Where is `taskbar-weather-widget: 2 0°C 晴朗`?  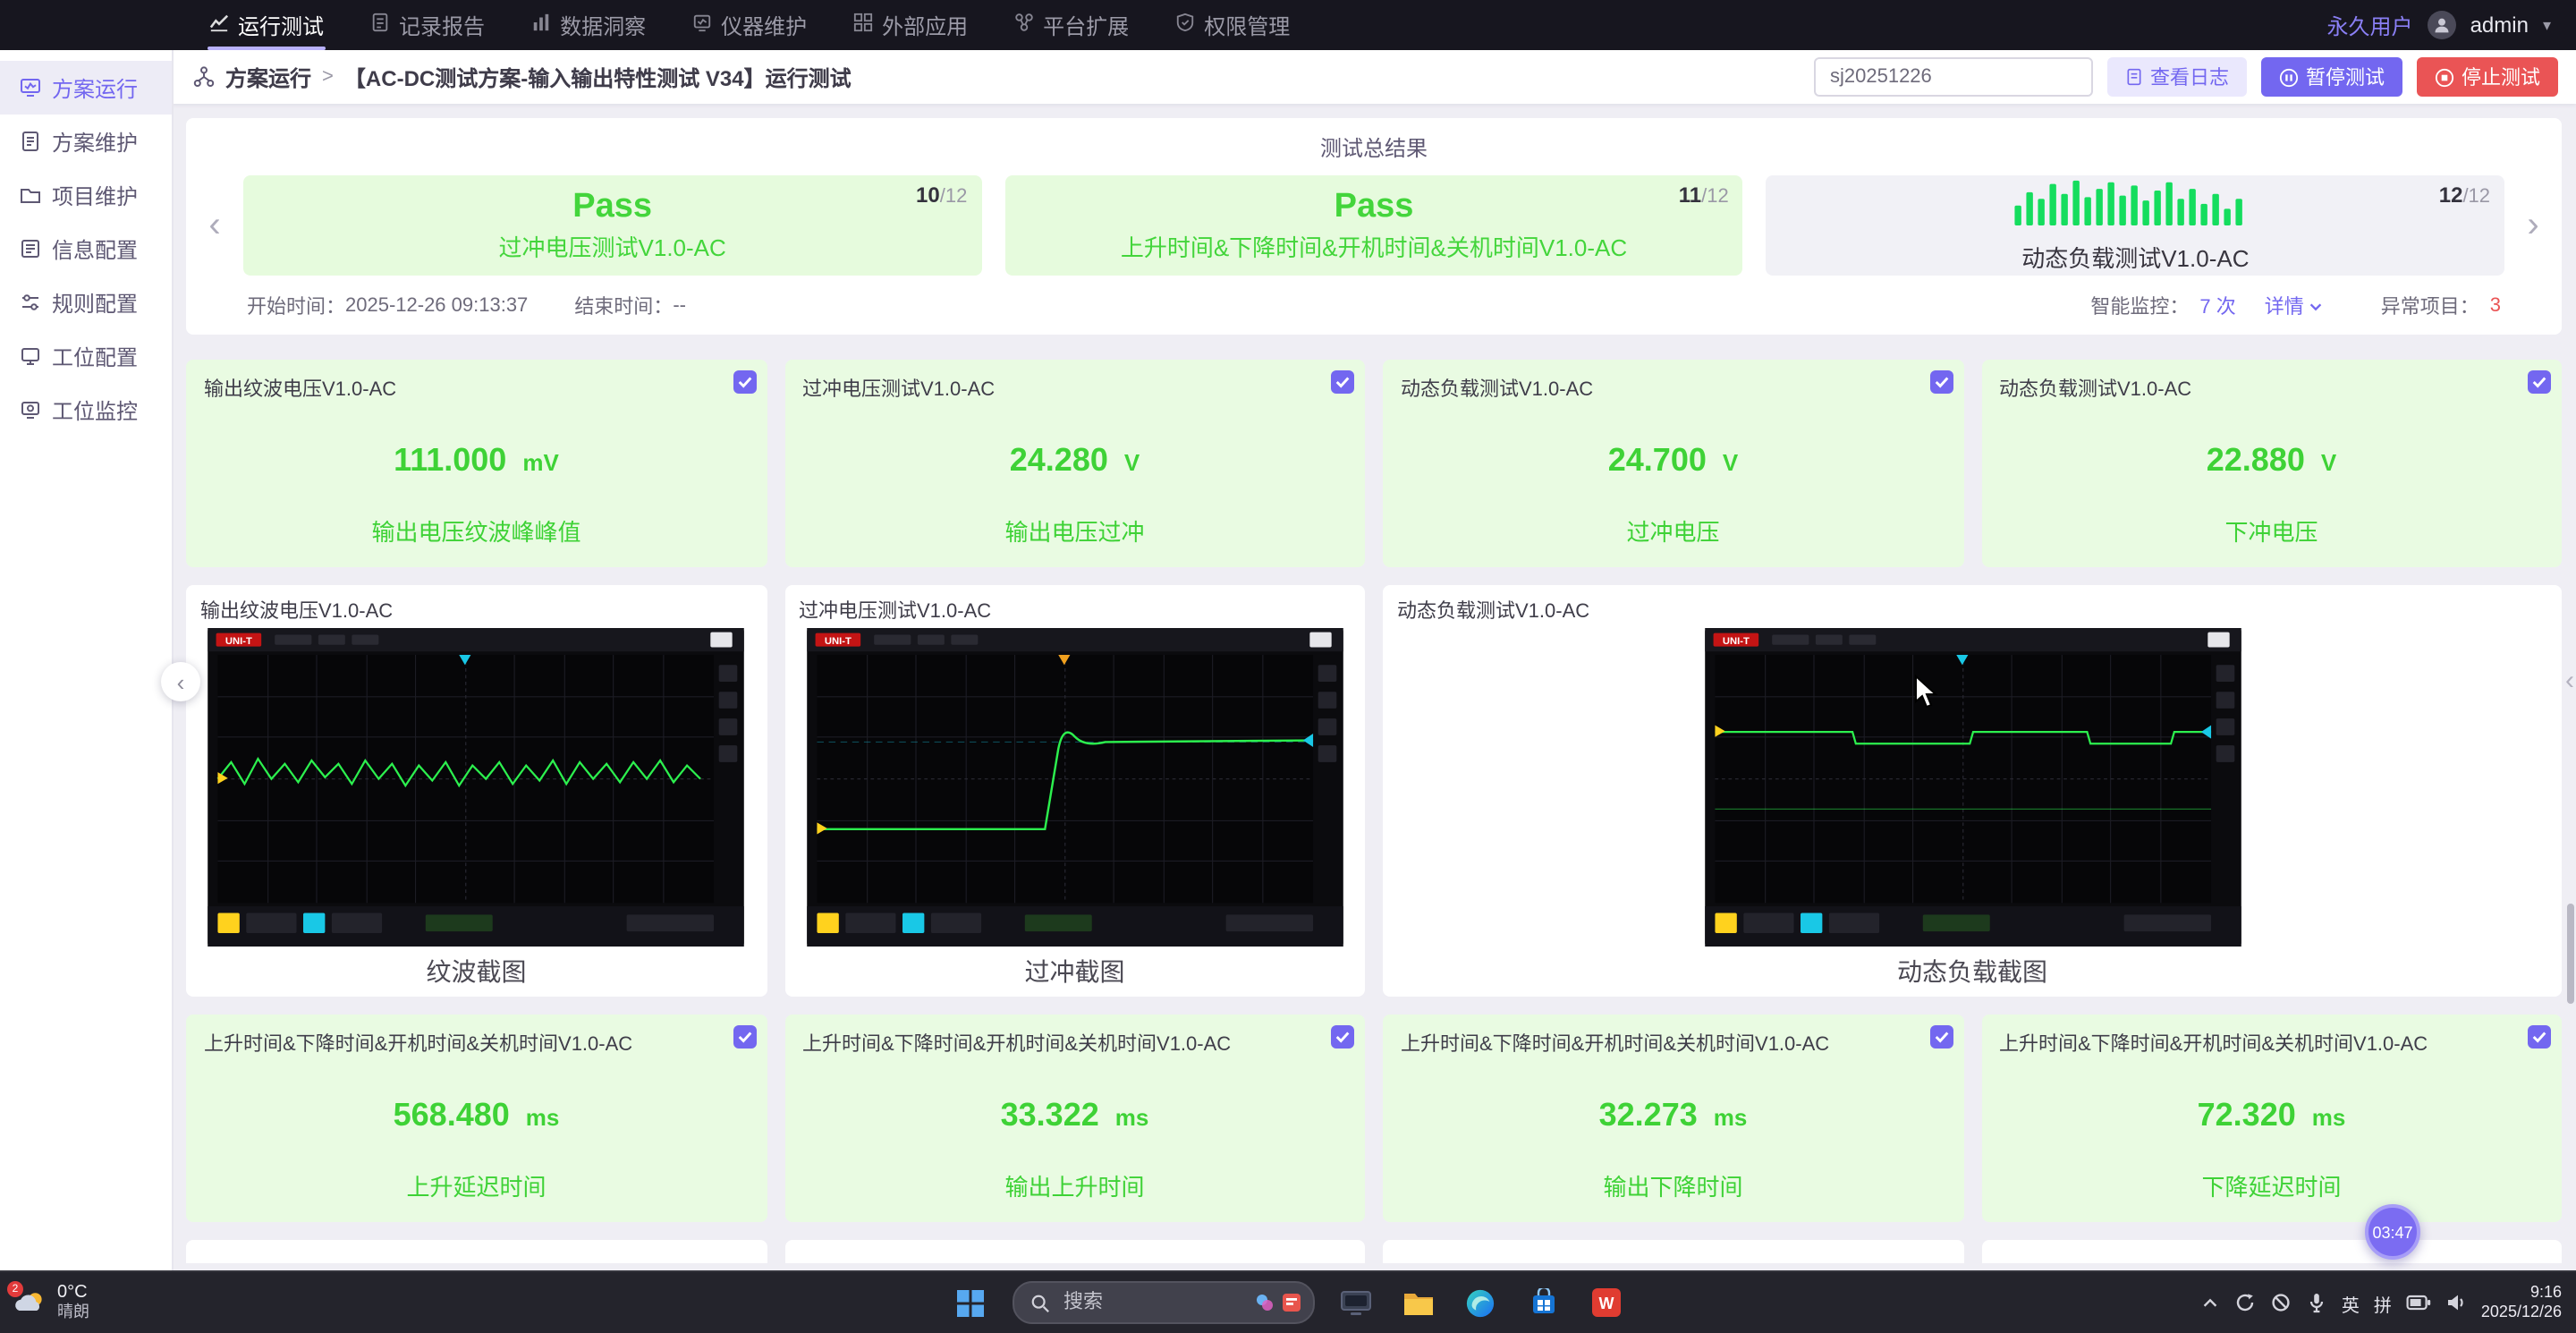
taskbar-weather-widget: 2 0°C 晴朗 is located at coordinates (48, 1301).